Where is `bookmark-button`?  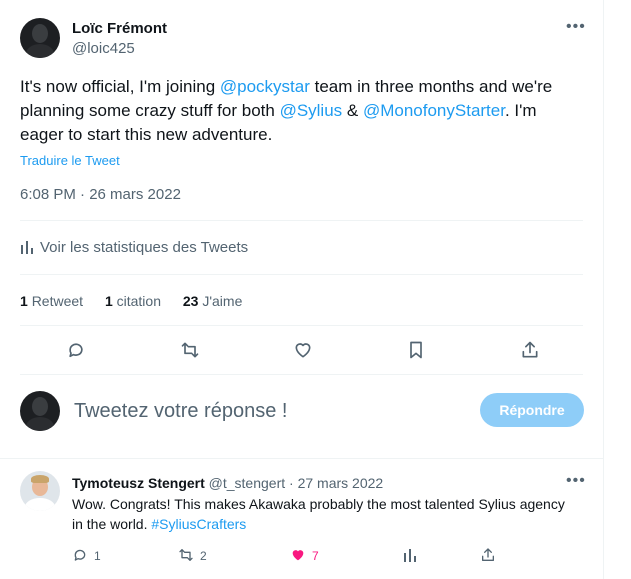 bookmark-button is located at coordinates (417, 351).